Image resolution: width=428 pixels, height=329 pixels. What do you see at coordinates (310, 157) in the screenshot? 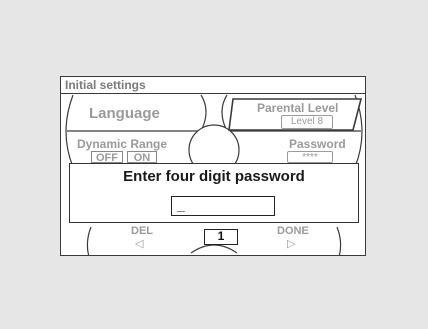
I see `password-value: ****` at bounding box center [310, 157].